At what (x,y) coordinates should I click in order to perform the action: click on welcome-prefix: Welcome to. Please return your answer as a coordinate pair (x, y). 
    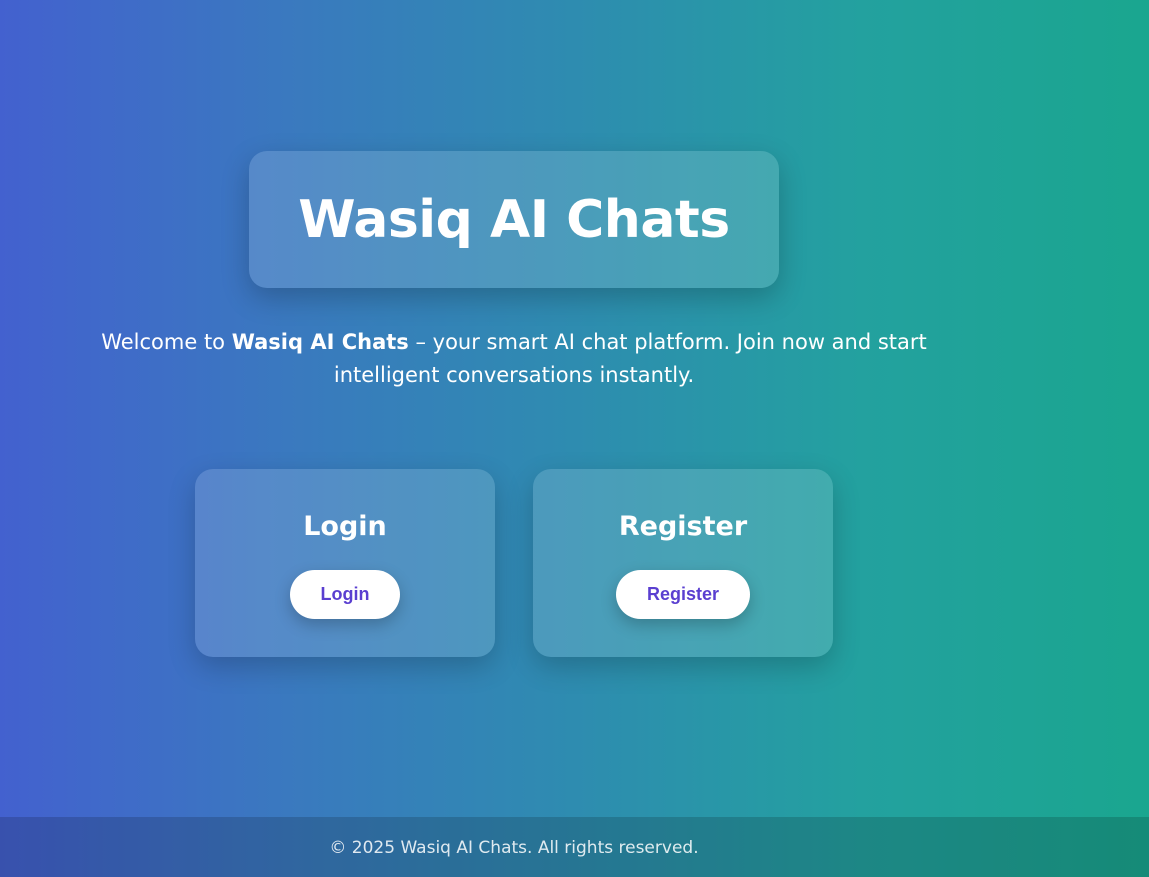
    Looking at the image, I should click on (166, 342).